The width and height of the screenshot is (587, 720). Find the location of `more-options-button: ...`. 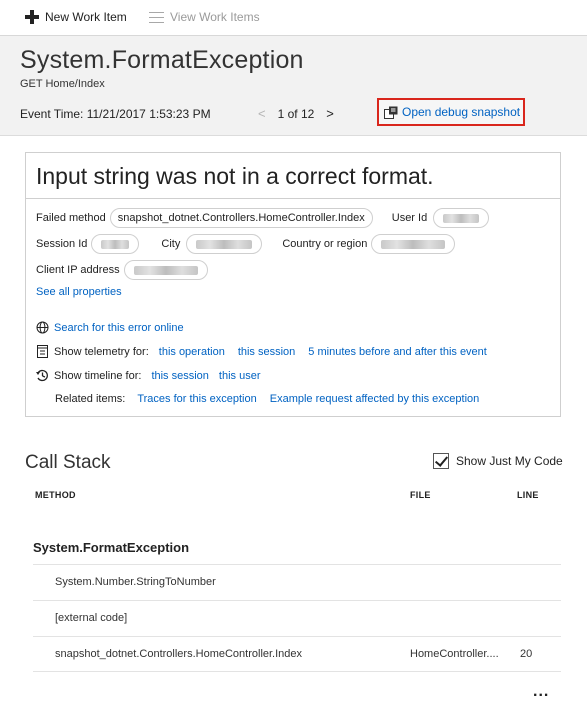

more-options-button: ... is located at coordinates (541, 692).